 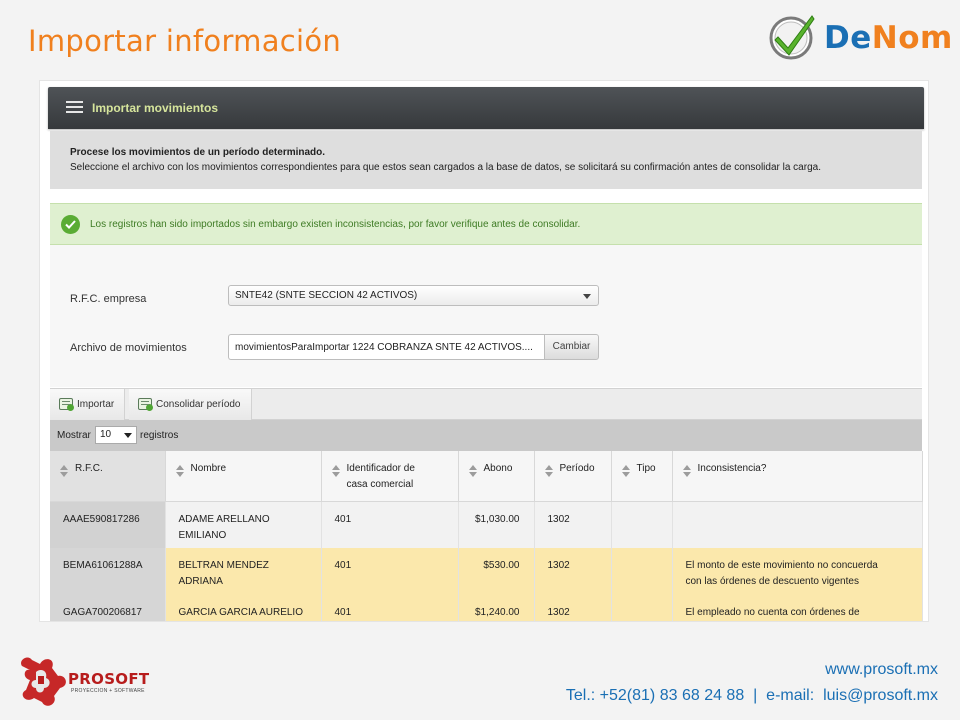 What do you see at coordinates (797, 524) in the screenshot?
I see `cell-inconsistencia` at bounding box center [797, 524].